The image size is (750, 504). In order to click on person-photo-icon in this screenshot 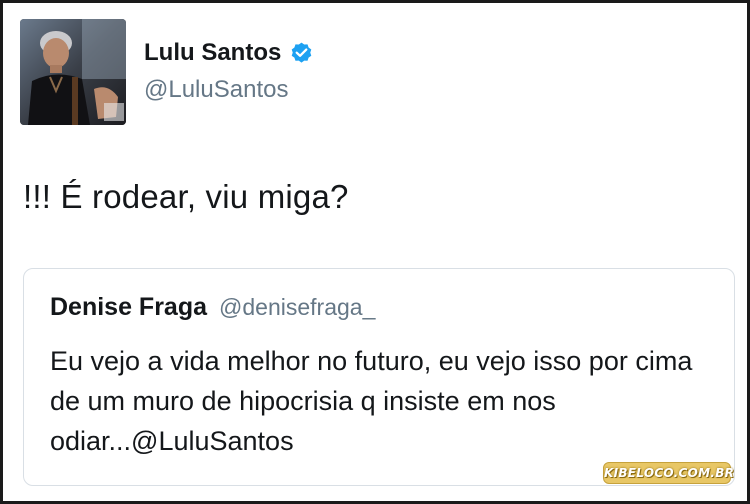, I will do `click(73, 72)`.